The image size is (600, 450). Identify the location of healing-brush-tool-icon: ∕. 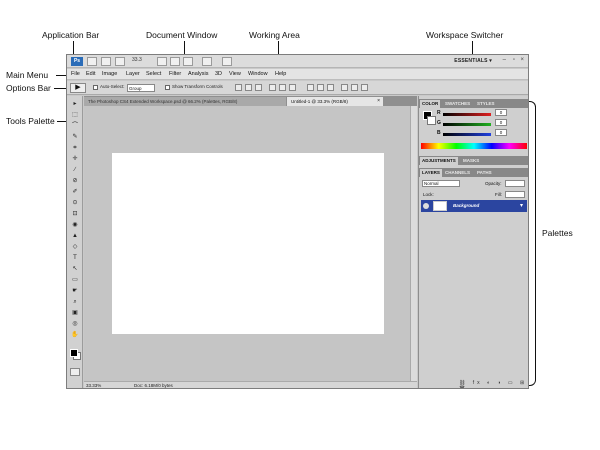
(75, 170).